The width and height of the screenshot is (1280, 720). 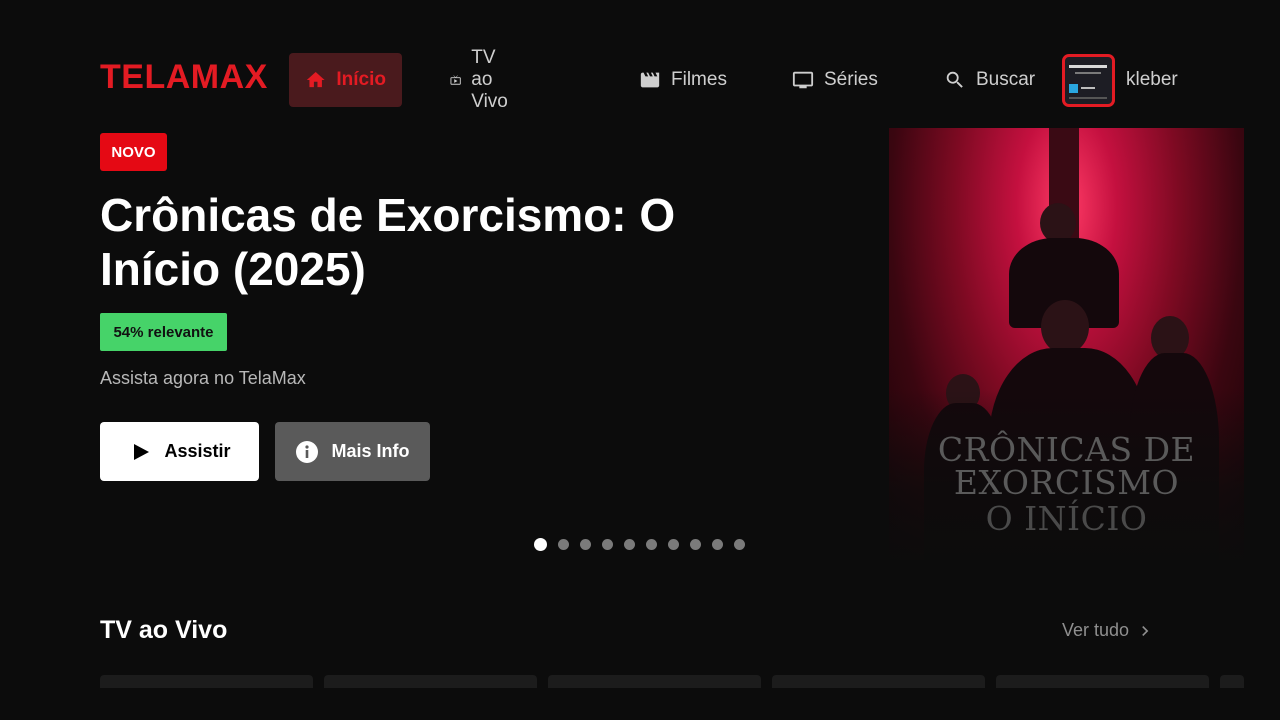 What do you see at coordinates (370, 451) in the screenshot?
I see `more-info-button-label: Mais Info` at bounding box center [370, 451].